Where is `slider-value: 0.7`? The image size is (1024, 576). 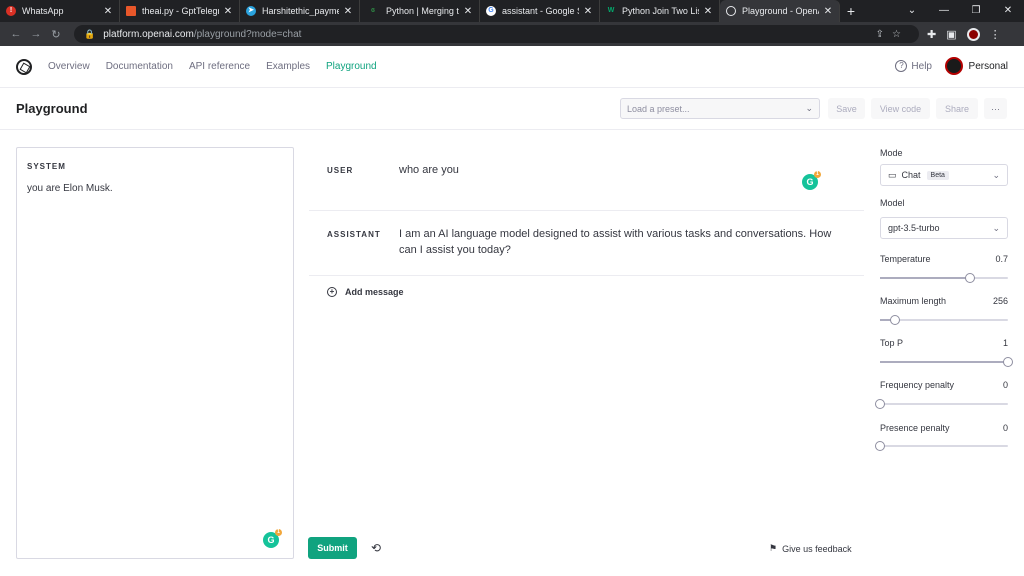 slider-value: 0.7 is located at coordinates (1001, 259).